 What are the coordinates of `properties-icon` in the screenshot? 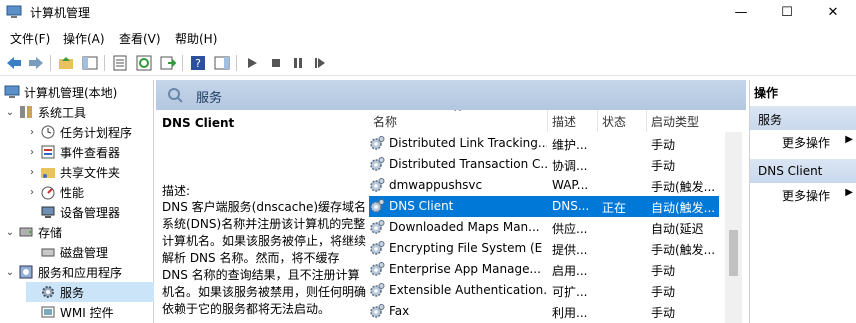 It's located at (120, 63).